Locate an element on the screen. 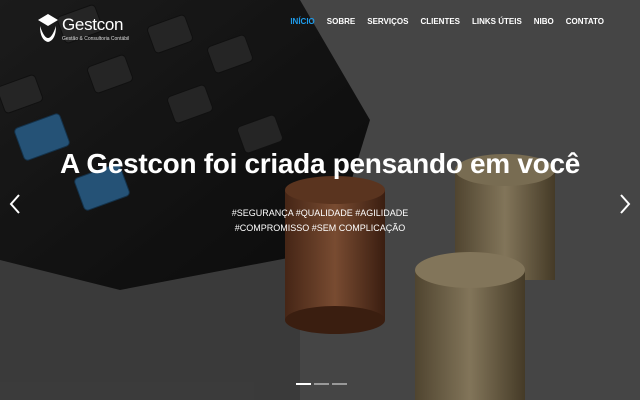  nav-item-contato: CONTATO is located at coordinates (585, 21).